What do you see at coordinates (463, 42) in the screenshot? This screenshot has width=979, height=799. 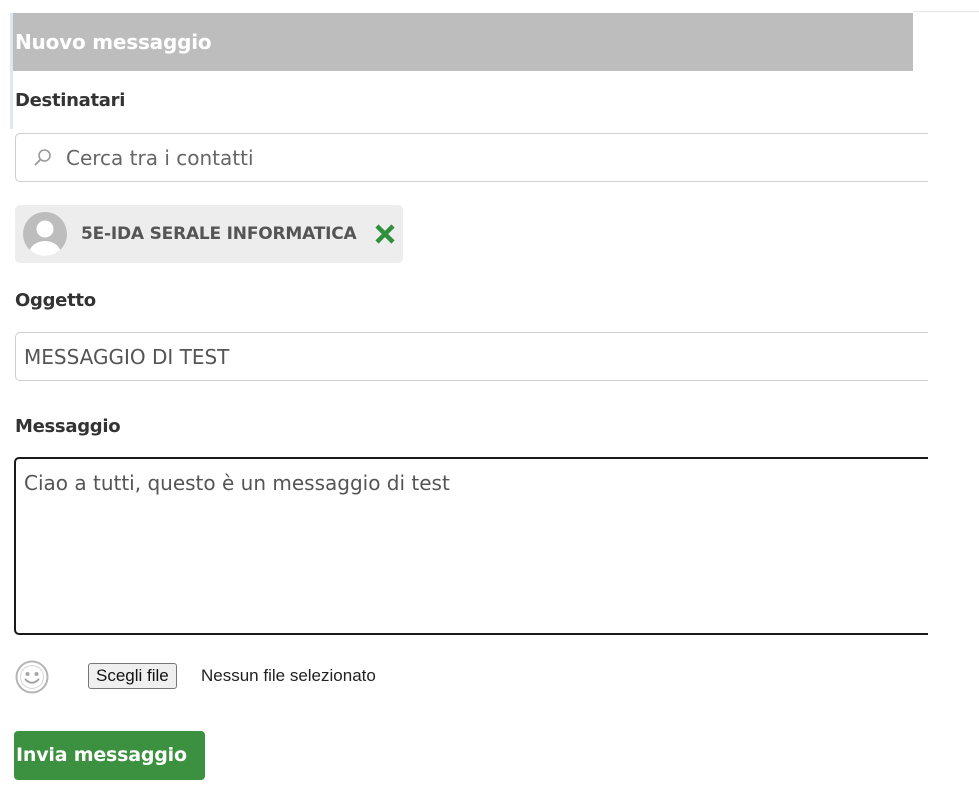 I see `page-title: Nuovo messaggio` at bounding box center [463, 42].